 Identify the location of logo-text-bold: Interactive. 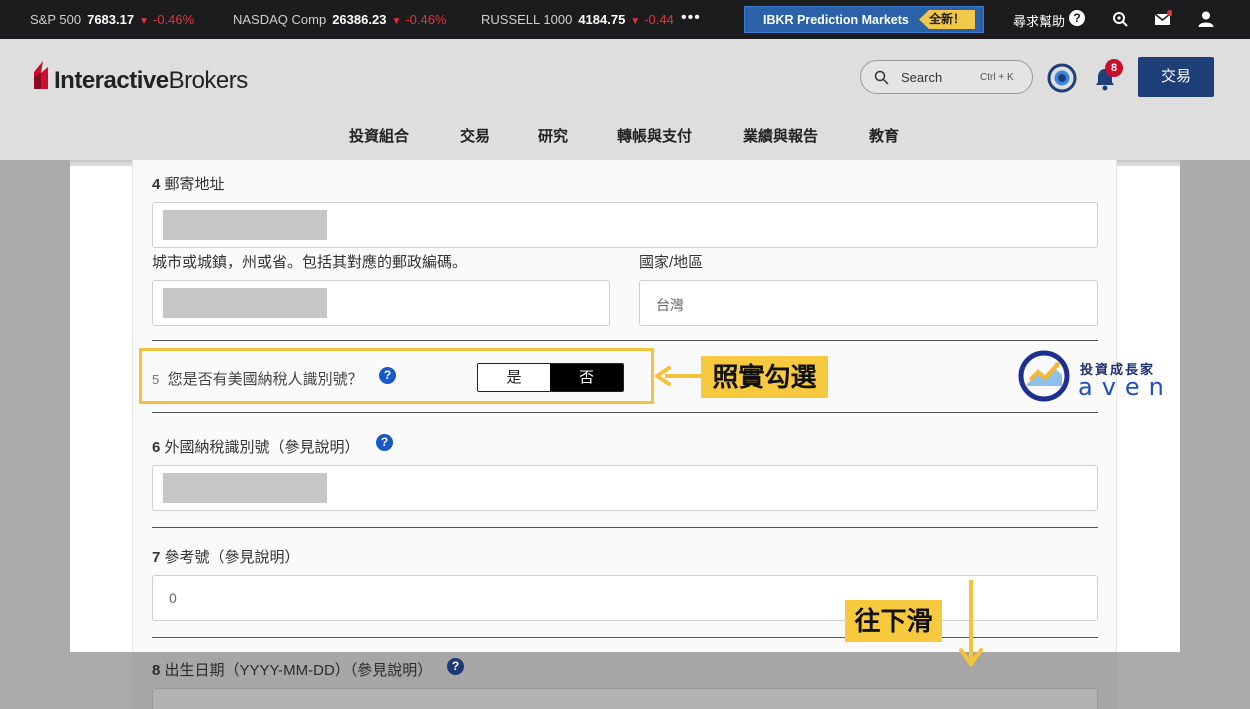
(111, 80).